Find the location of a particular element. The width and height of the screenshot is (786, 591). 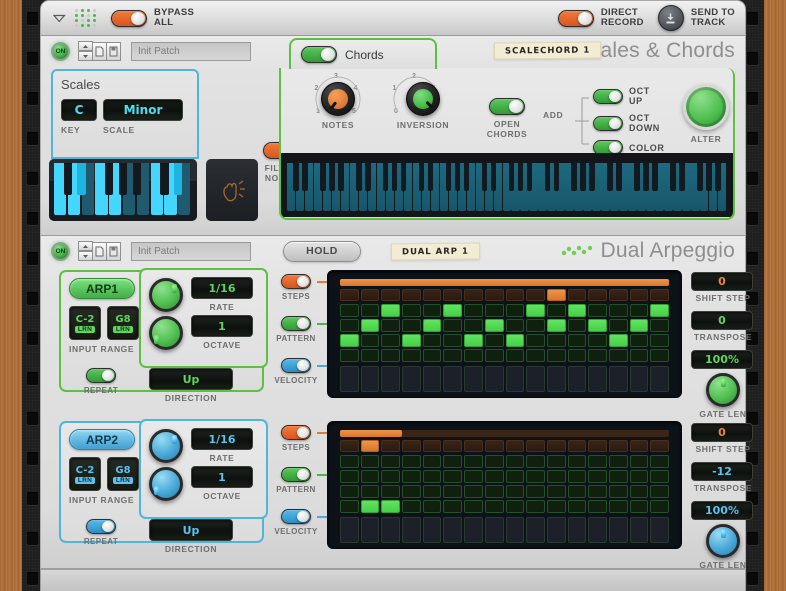

arp1-step-cell is located at coordinates (453, 295).